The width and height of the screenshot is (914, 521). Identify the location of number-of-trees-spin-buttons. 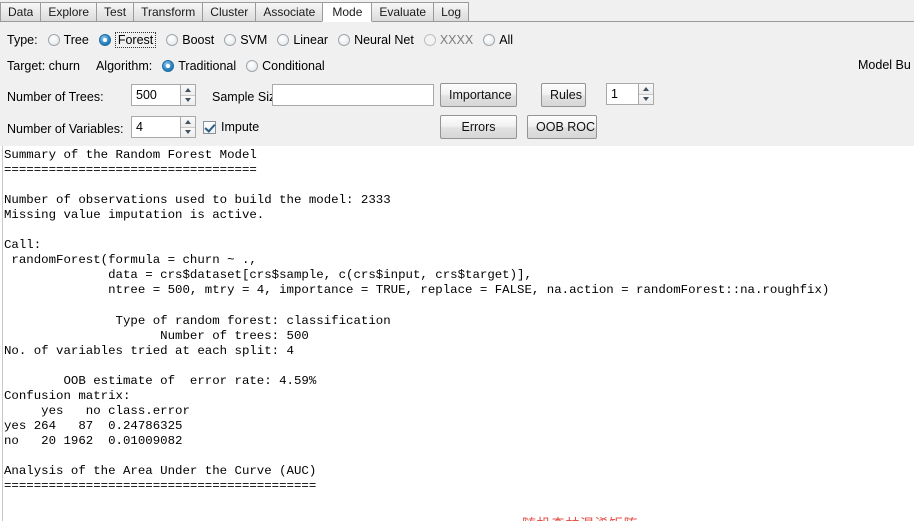
(188, 95).